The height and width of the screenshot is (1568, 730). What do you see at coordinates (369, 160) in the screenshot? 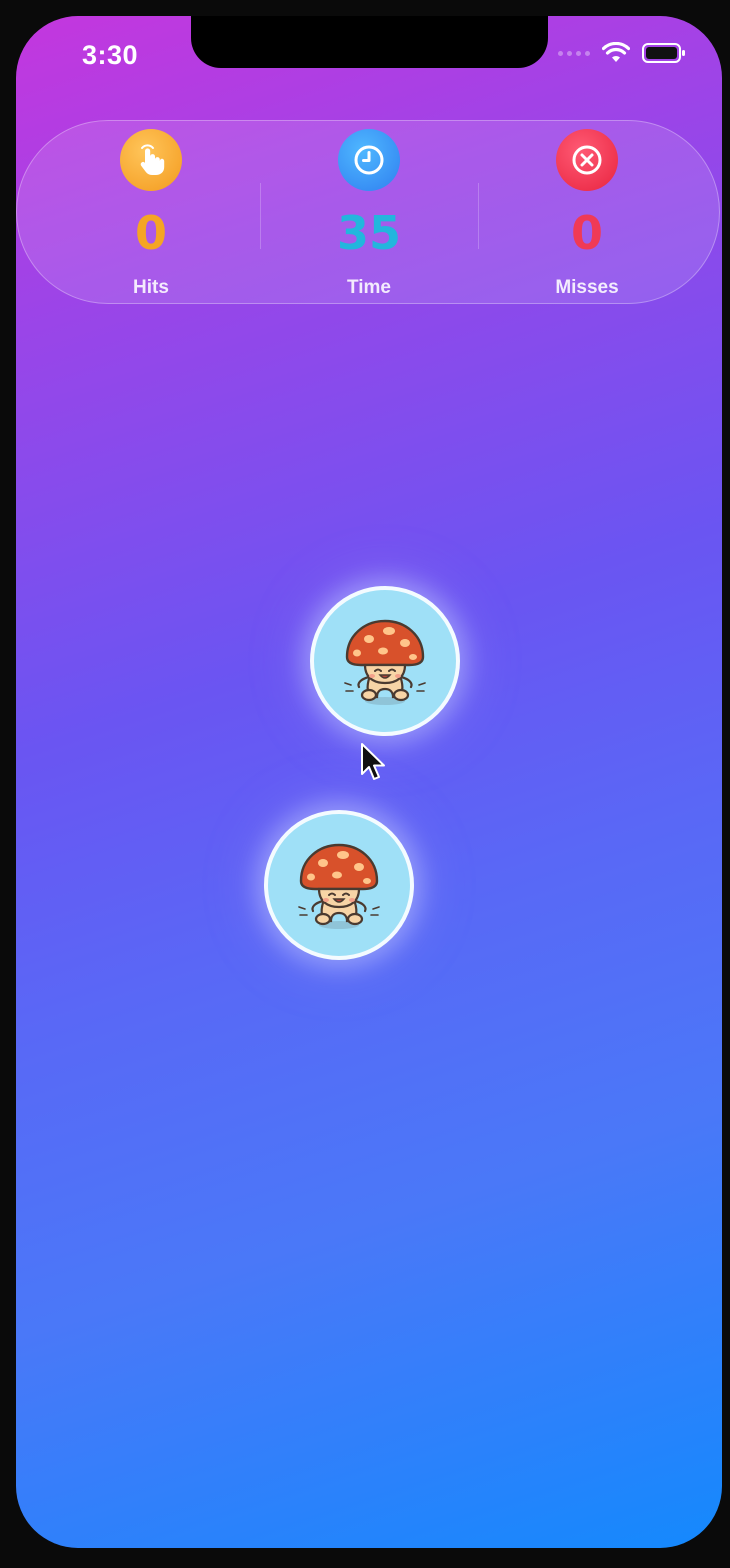
I see `clock-icon` at bounding box center [369, 160].